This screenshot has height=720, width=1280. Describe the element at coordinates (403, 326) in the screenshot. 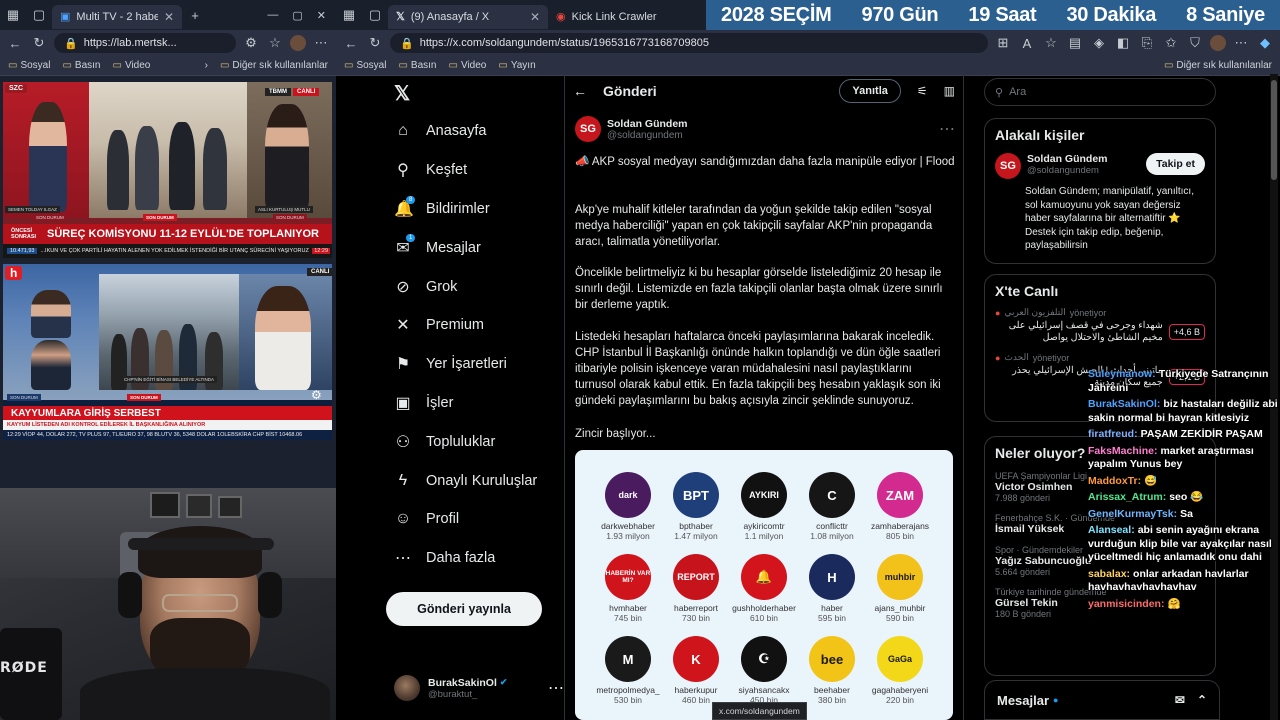

I see `x-premium-icon: ✕` at that location.